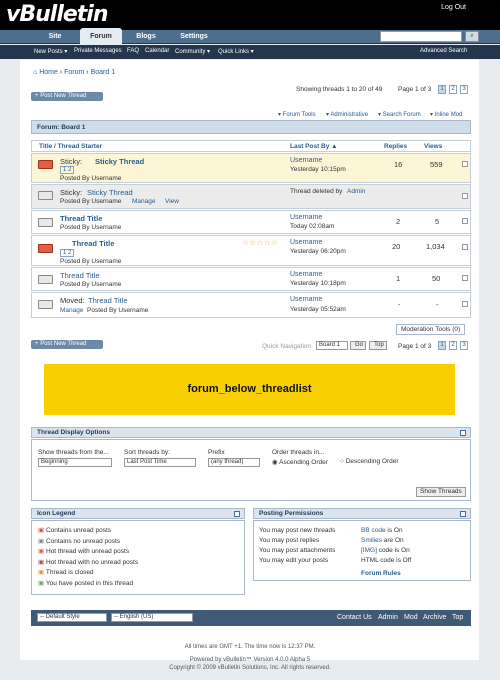  Describe the element at coordinates (74, 72) in the screenshot. I see `breadcrumb-forum: Forum` at that location.